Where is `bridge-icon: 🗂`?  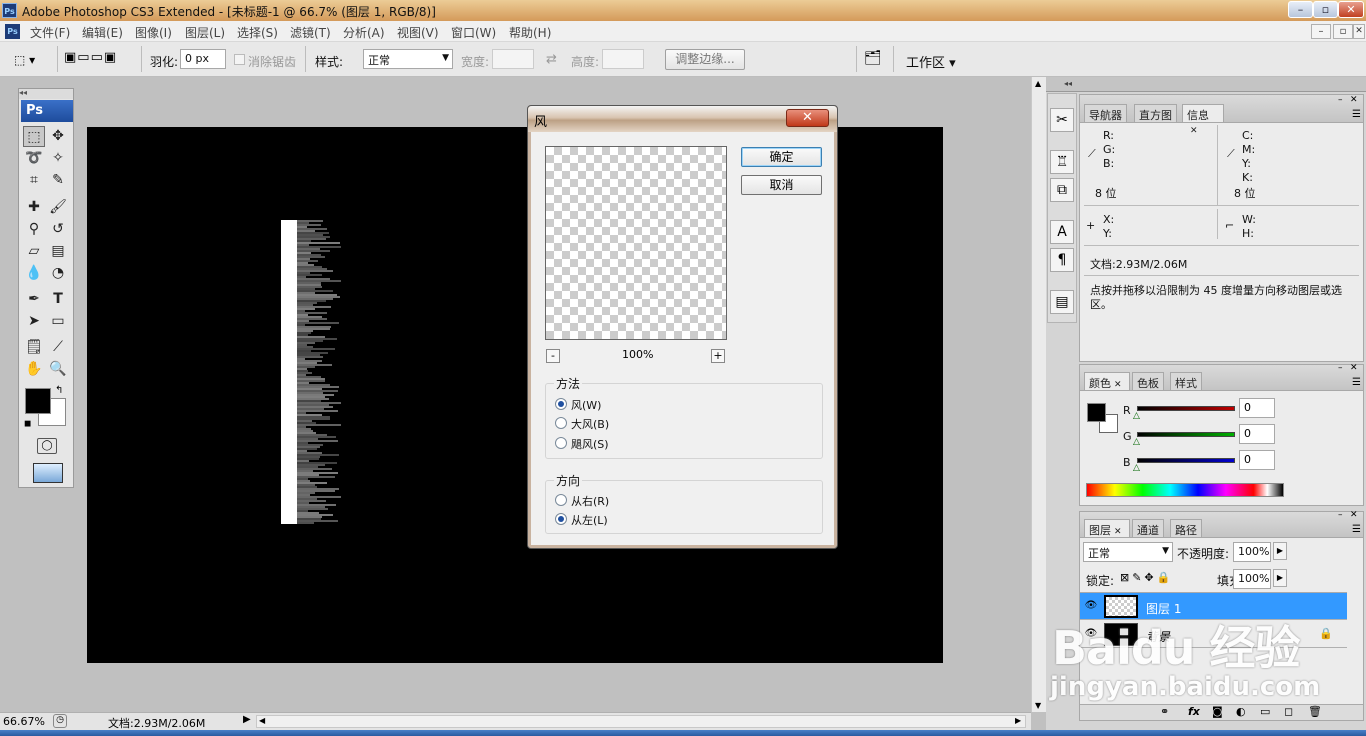 bridge-icon: 🗂 is located at coordinates (875, 59).